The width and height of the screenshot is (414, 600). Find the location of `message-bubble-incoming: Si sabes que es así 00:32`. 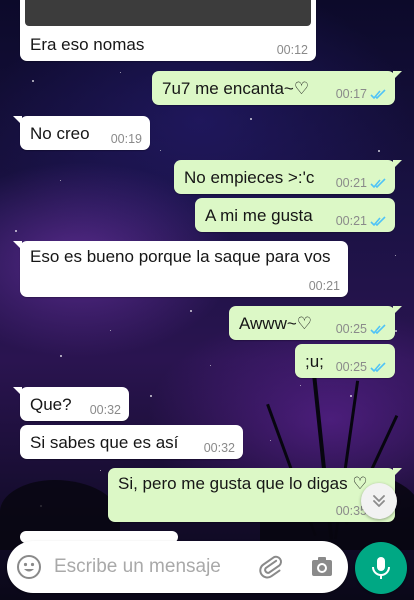

message-bubble-incoming: Si sabes que es así 00:32 is located at coordinates (131, 442).